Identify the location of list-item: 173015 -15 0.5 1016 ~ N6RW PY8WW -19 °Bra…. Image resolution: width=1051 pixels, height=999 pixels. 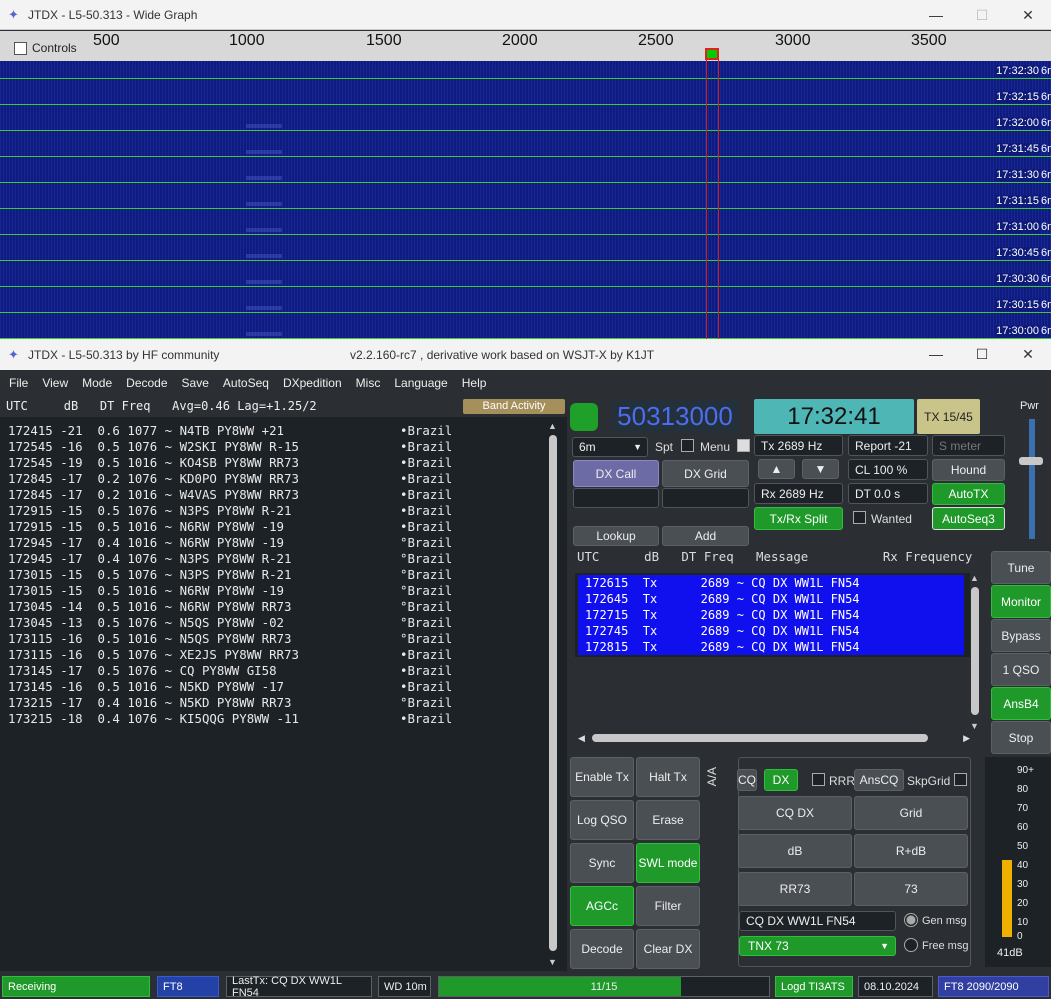
(230, 591).